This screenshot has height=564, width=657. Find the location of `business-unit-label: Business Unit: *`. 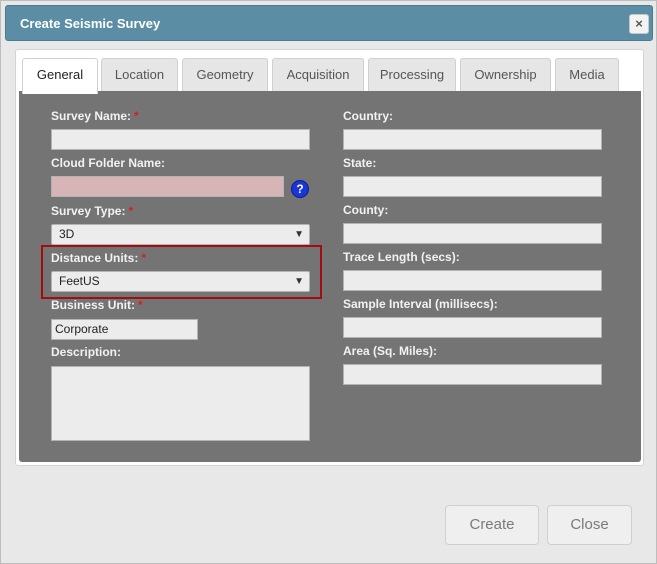

business-unit-label: Business Unit: * is located at coordinates (97, 305).